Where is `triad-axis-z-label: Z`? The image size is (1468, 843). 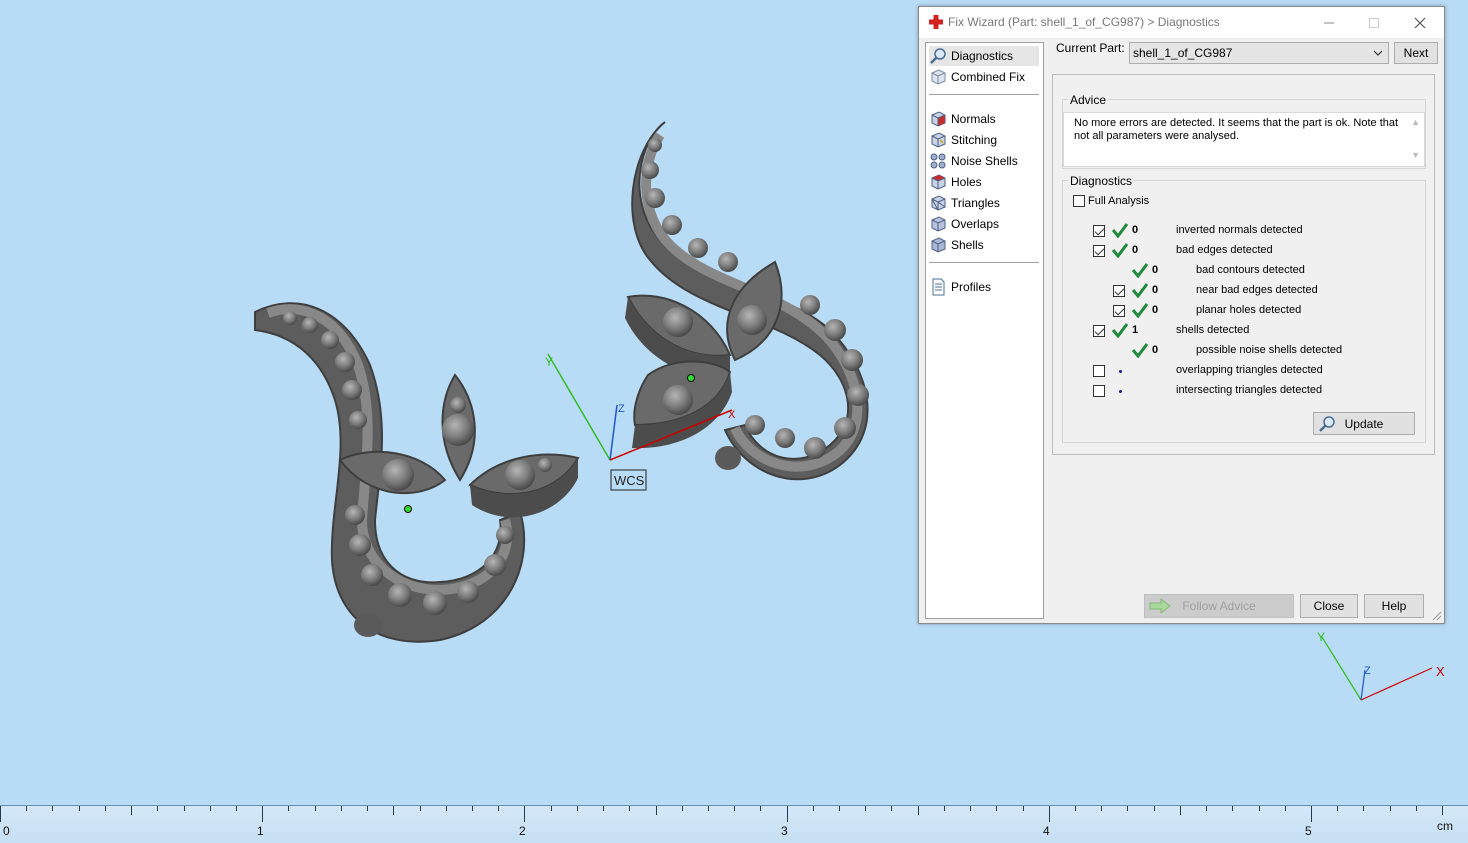 triad-axis-z-label: Z is located at coordinates (1367, 671).